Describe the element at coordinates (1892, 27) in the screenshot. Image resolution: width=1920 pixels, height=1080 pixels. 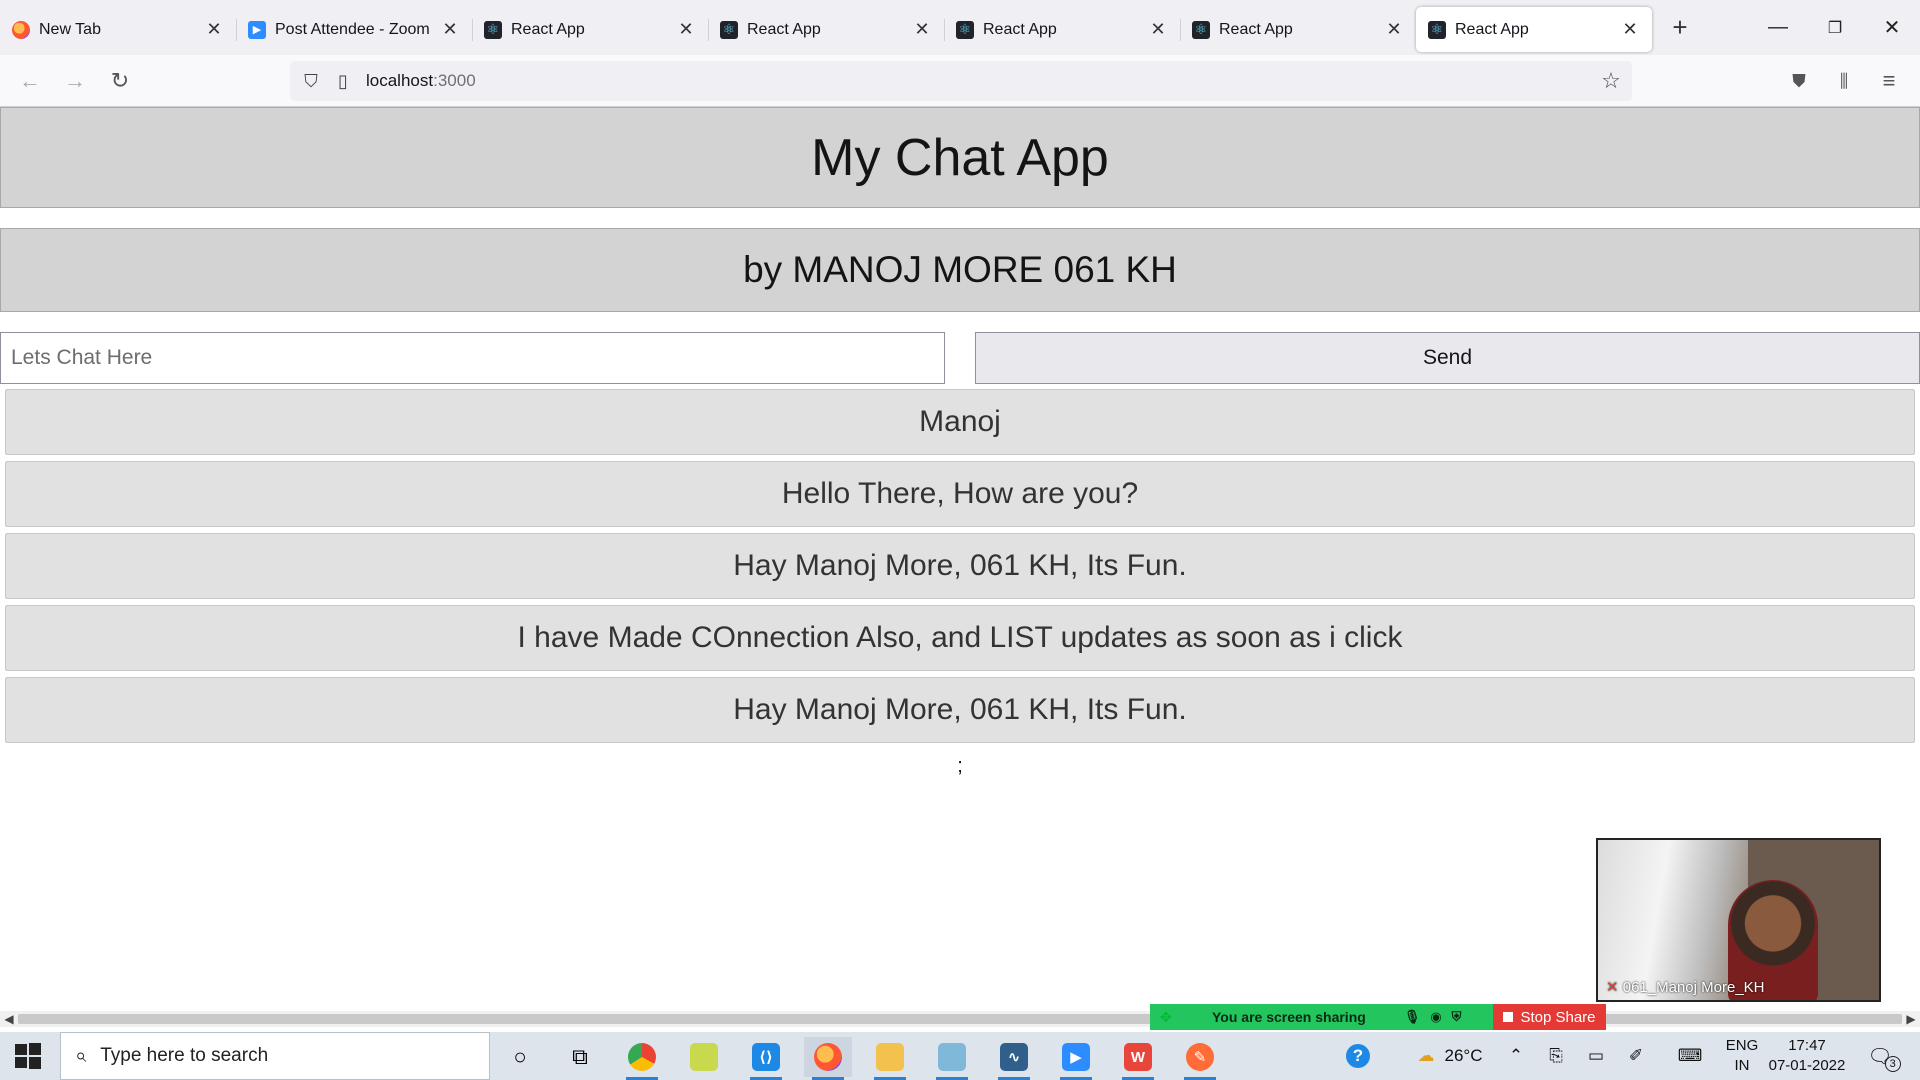
I see `window-close-button: ✕` at that location.